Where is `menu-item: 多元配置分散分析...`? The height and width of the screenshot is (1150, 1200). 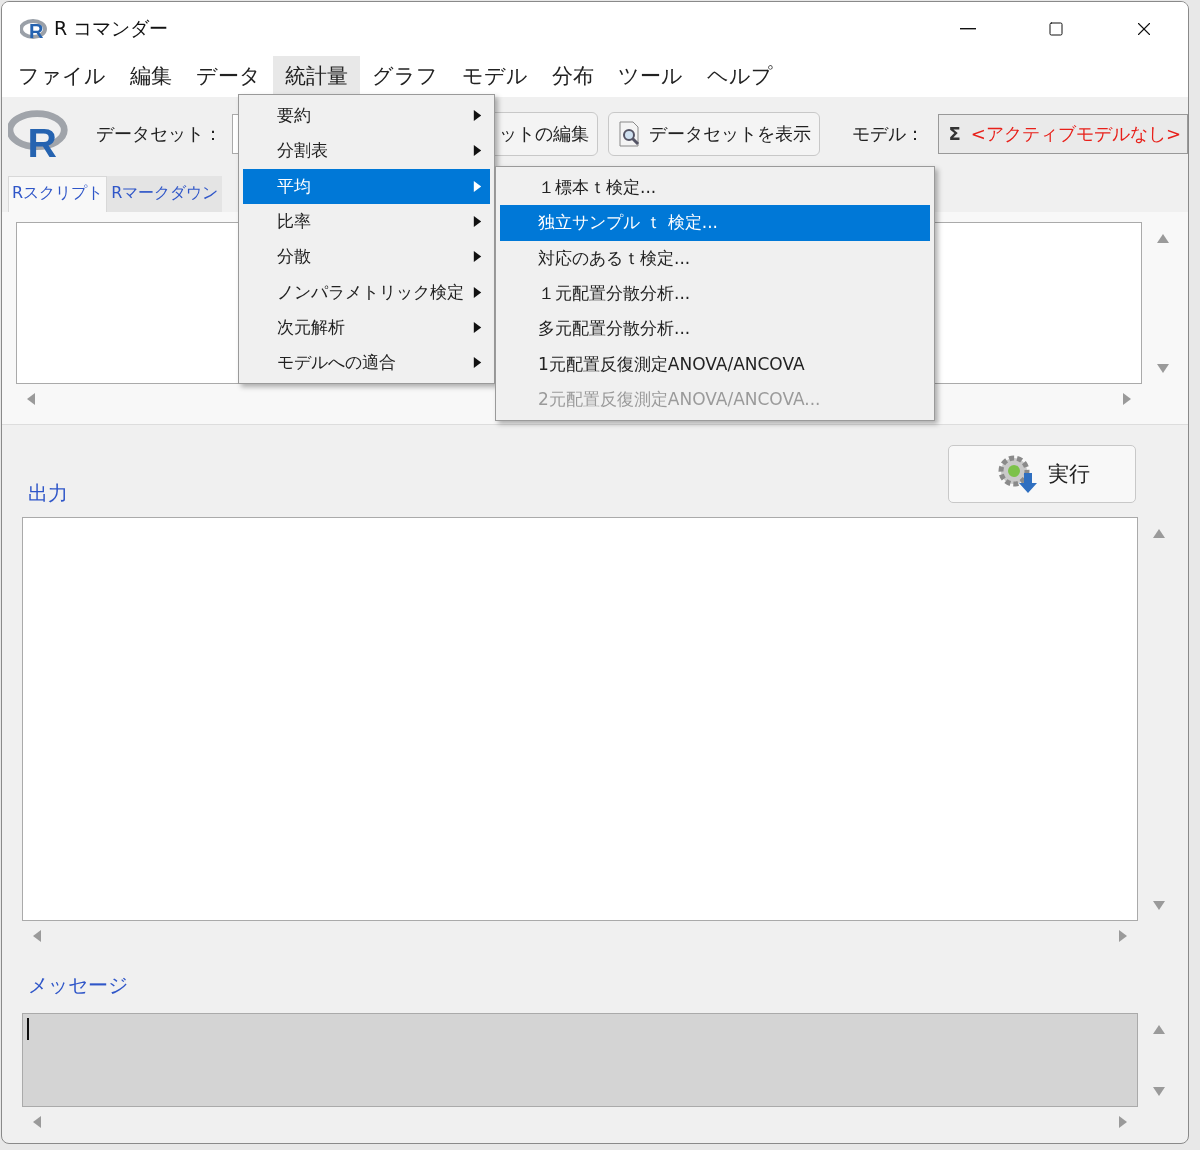 menu-item: 多元配置分散分析... is located at coordinates (715, 329).